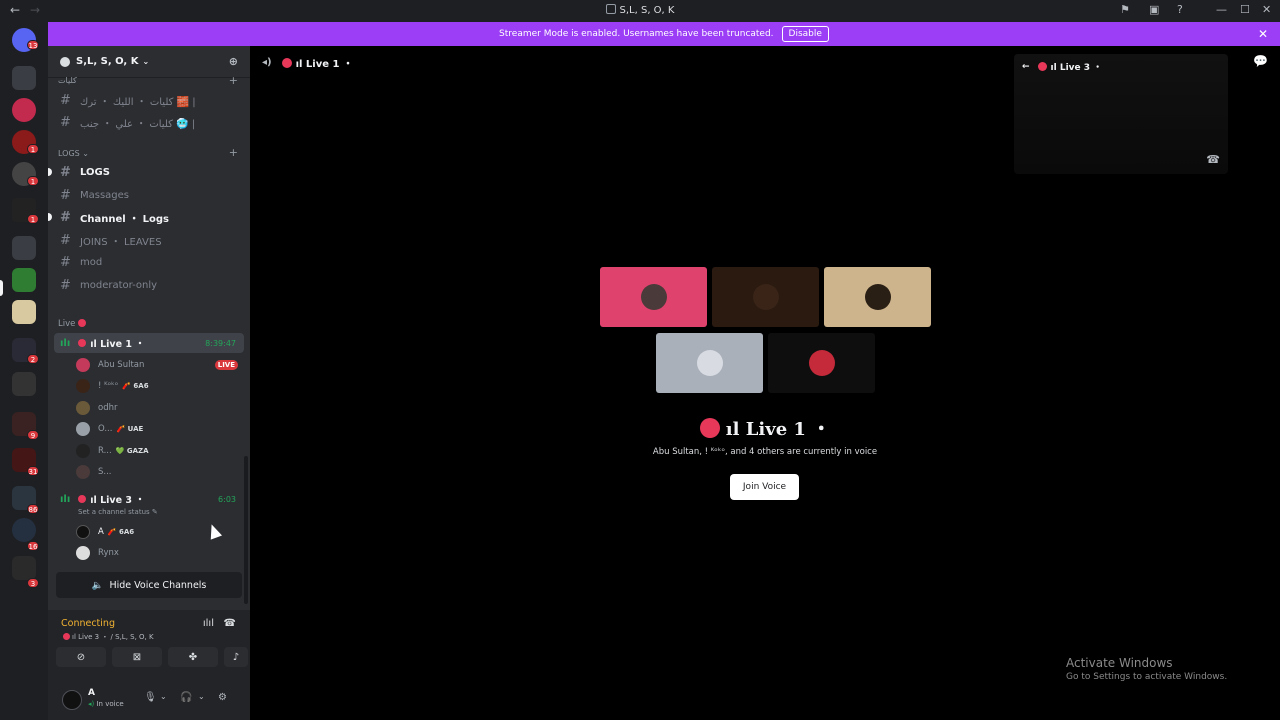 Image resolution: width=1280 pixels, height=720 pixels. Describe the element at coordinates (236, 657) in the screenshot. I see `soundboard-button: ♪` at that location.